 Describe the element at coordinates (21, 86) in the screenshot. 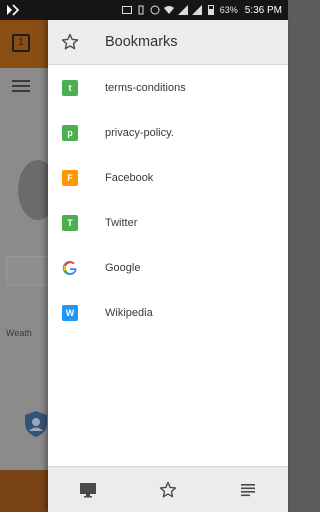

I see `menu-icon` at that location.